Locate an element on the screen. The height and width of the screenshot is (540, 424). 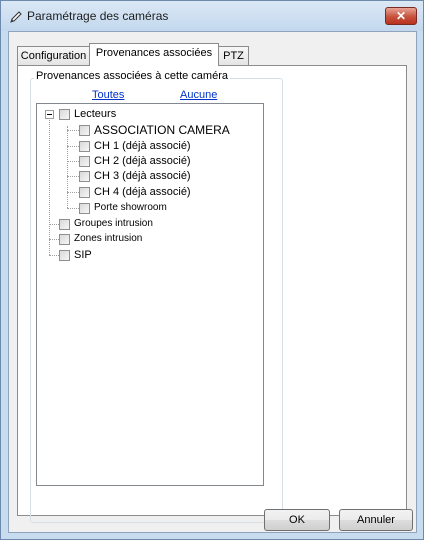
tree-node-ch3: CH 3 (déjà associé) is located at coordinates (142, 176).